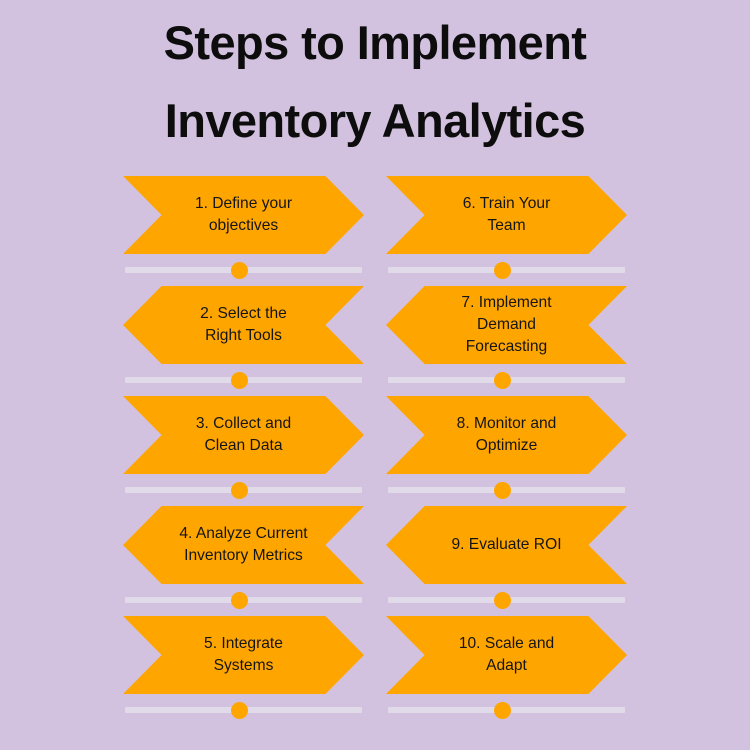 The height and width of the screenshot is (750, 750). What do you see at coordinates (243, 335) in the screenshot?
I see `step-label-line: Right Tools` at bounding box center [243, 335].